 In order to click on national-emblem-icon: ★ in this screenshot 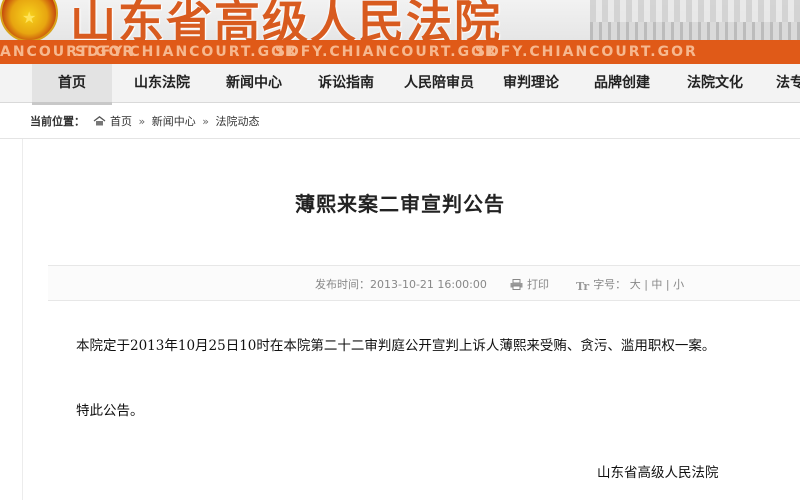, I will do `click(29, 20)`.